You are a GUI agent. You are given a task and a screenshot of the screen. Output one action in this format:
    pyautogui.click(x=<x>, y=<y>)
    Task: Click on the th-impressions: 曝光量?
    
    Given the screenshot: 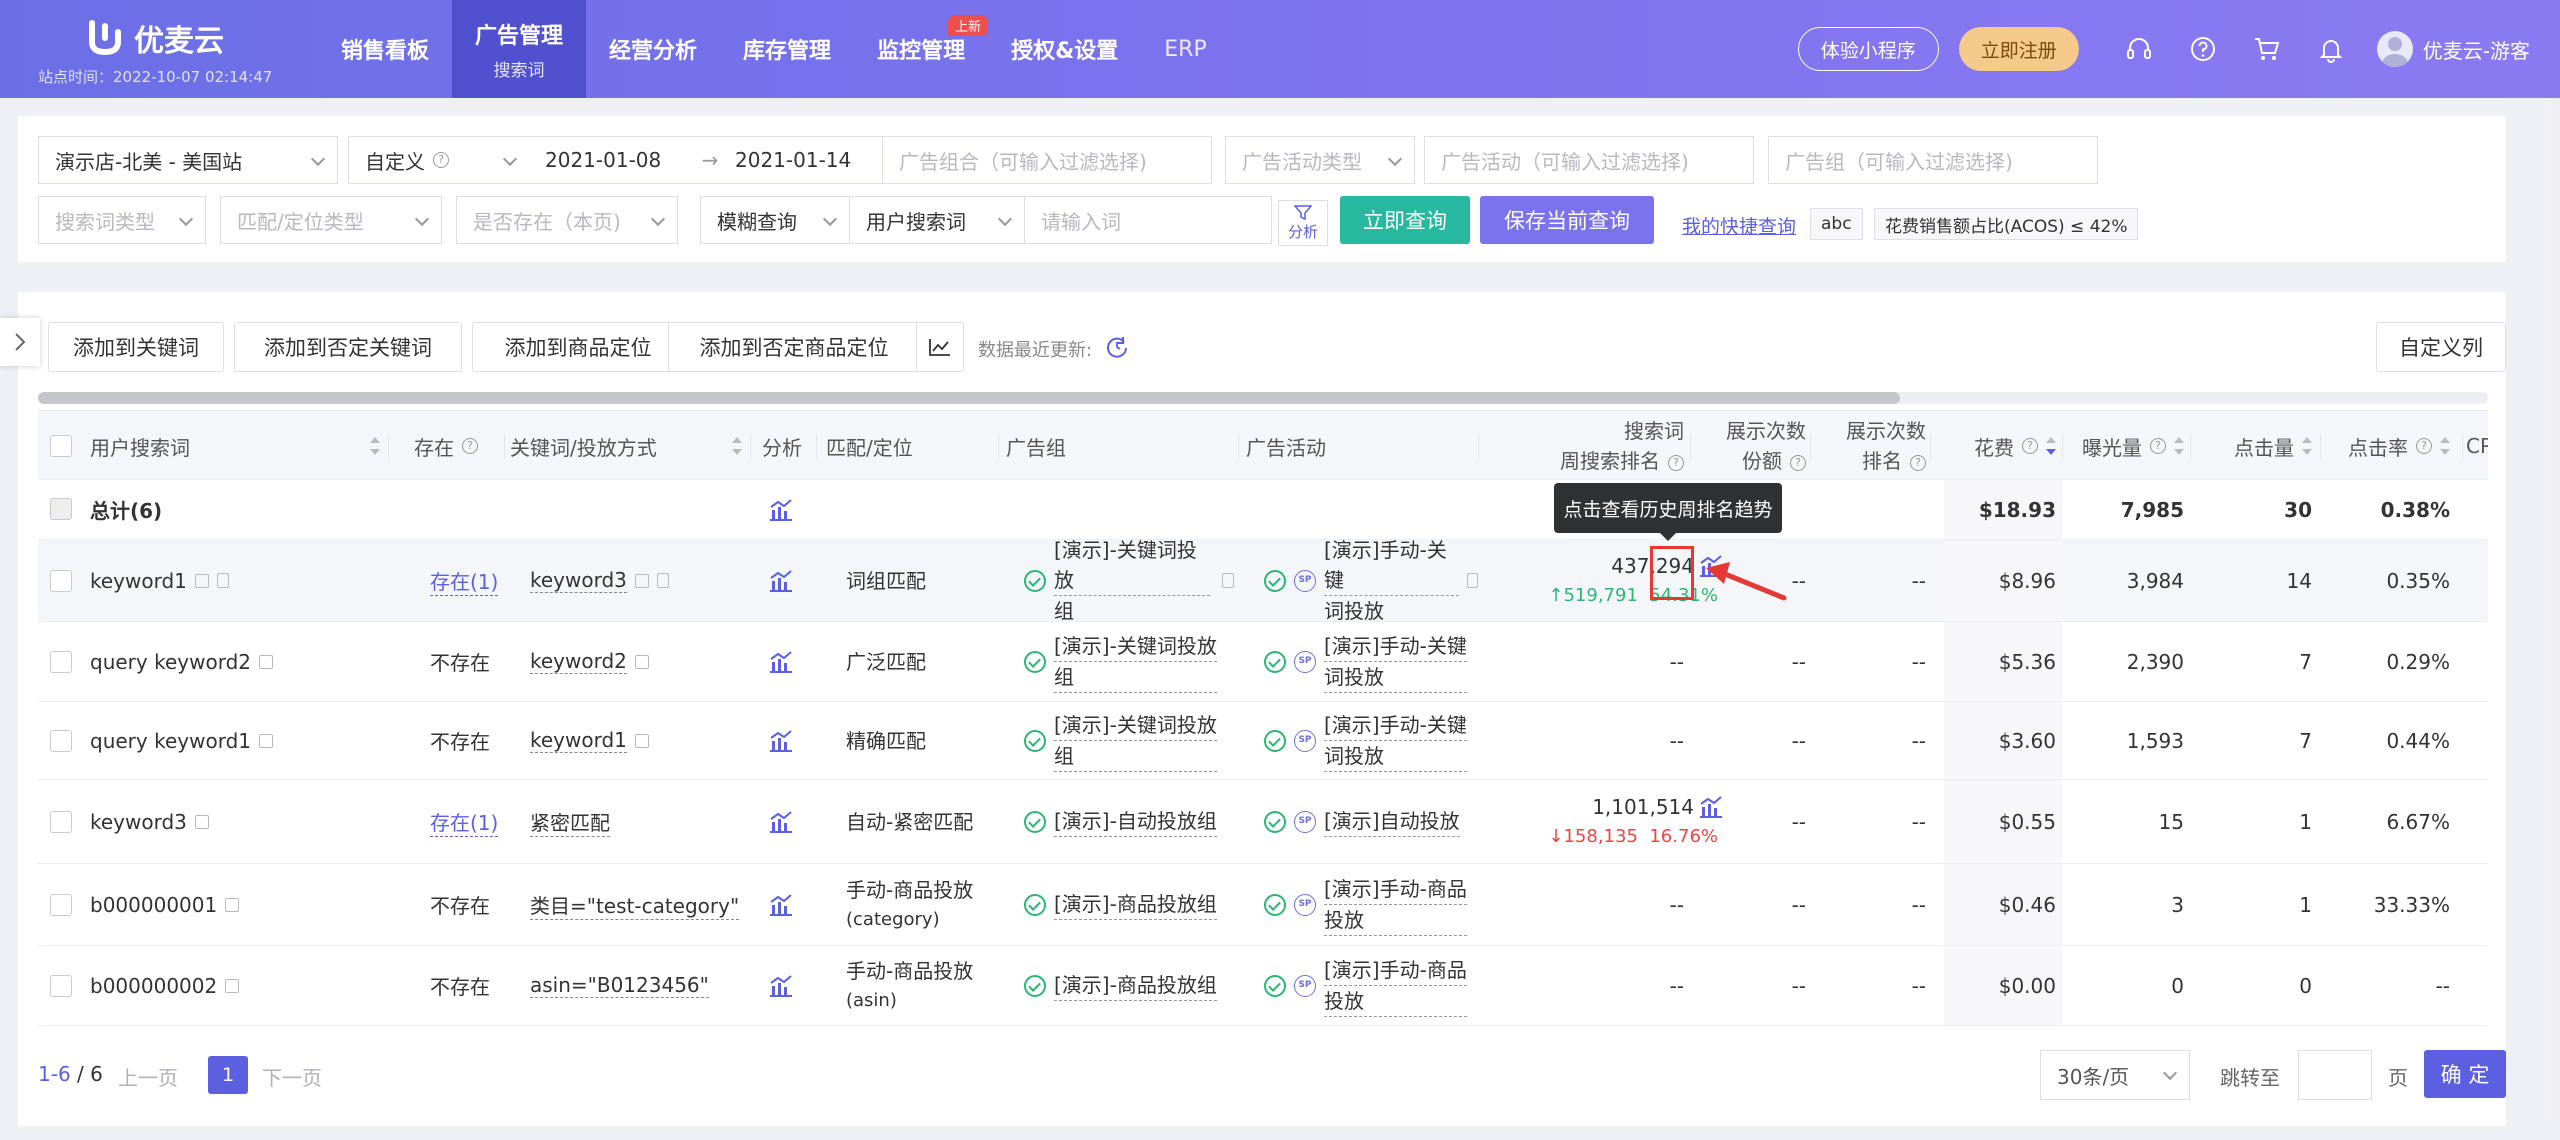 What is the action you would take?
    pyautogui.click(x=2124, y=446)
    